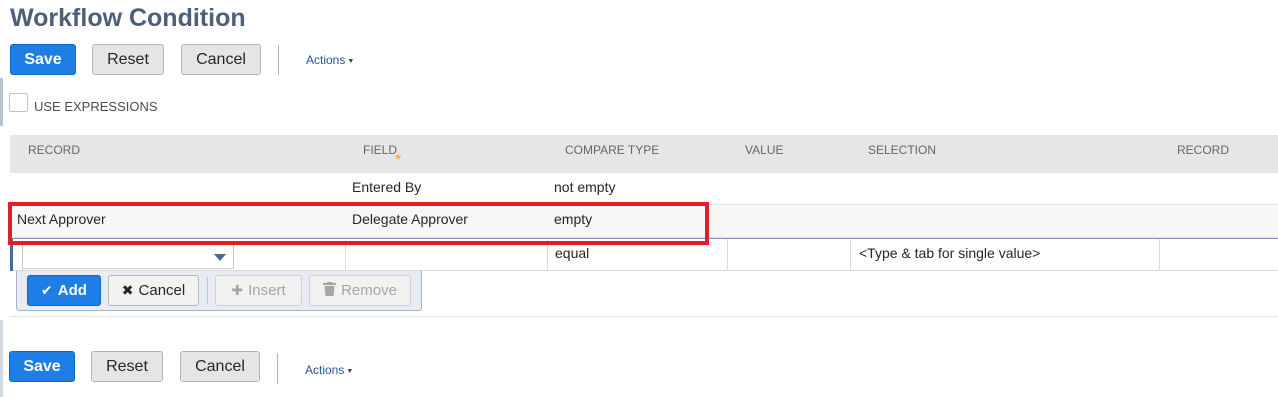  I want to click on reset-button: Reset, so click(128, 59).